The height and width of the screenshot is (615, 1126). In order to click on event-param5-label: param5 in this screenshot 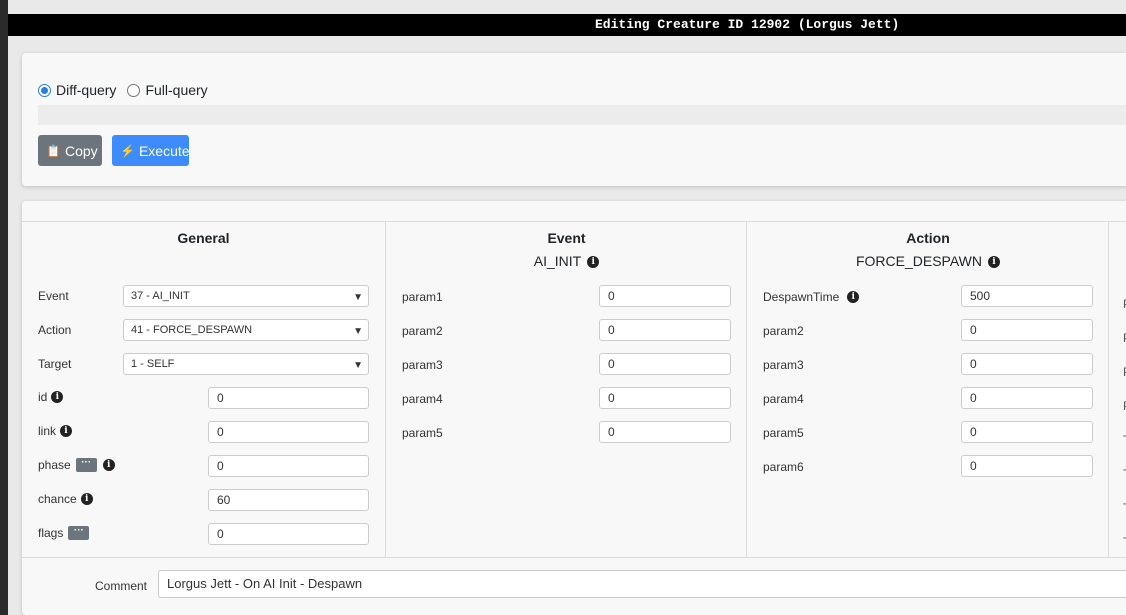, I will do `click(422, 433)`.